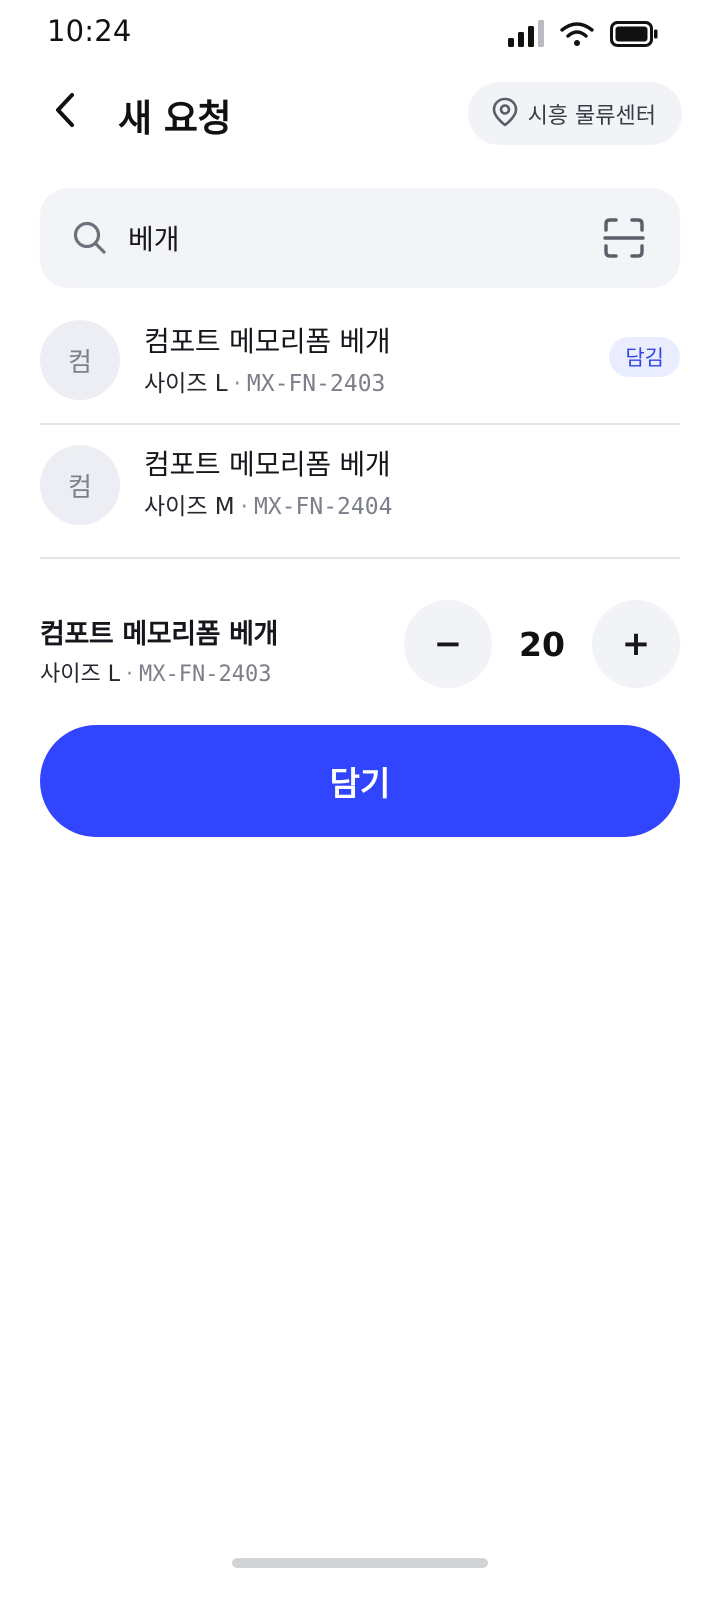 The height and width of the screenshot is (1600, 720). Describe the element at coordinates (316, 384) in the screenshot. I see `item-sku: MX-FN-2403` at that location.